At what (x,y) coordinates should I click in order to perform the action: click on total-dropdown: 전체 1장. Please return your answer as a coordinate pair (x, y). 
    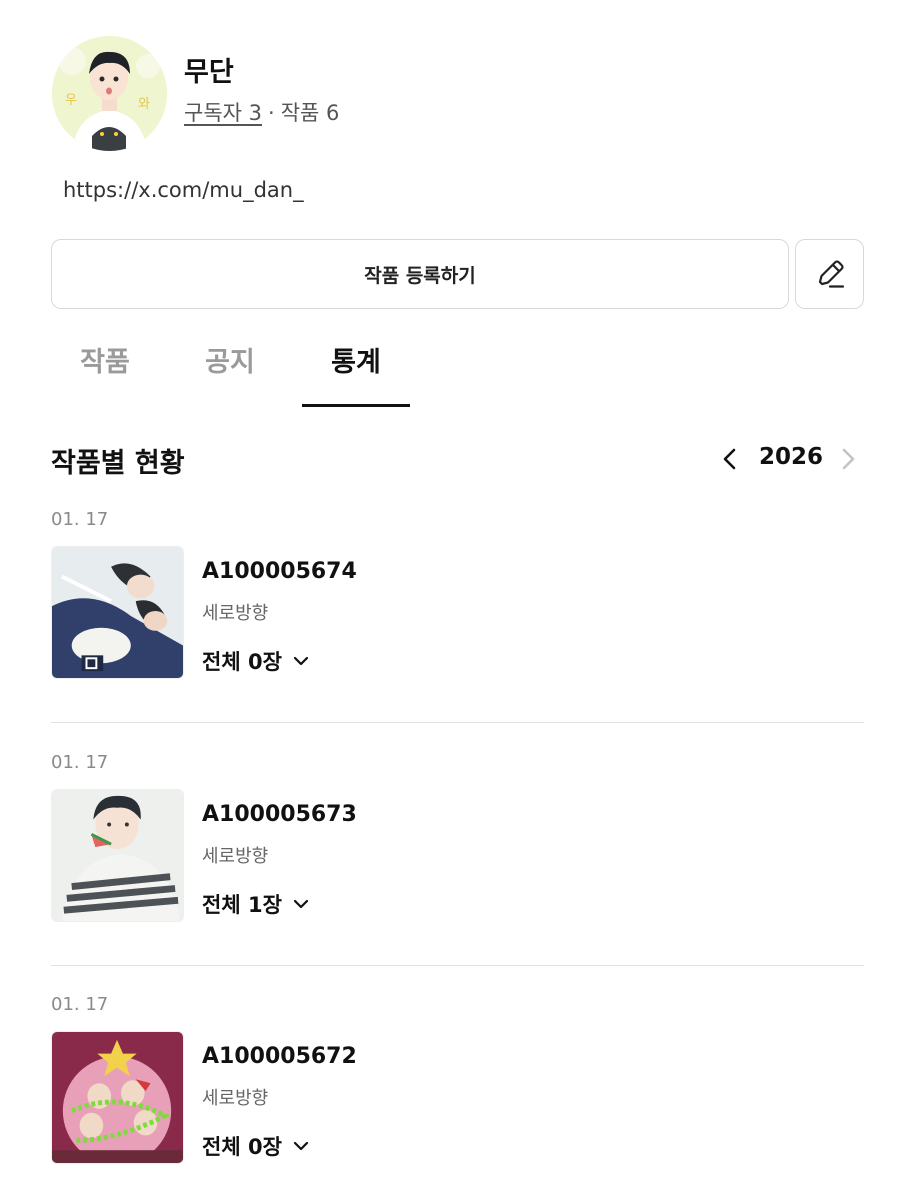
    Looking at the image, I should click on (256, 904).